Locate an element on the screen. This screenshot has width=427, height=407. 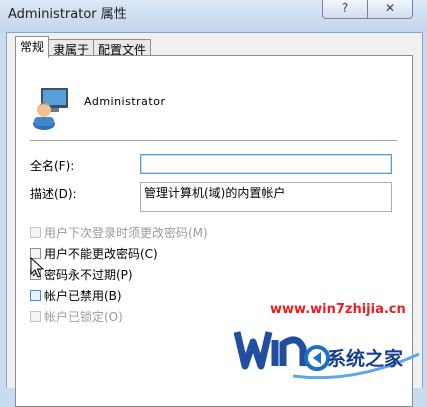
checkbox-label: 帐户已锁定(O) is located at coordinates (83, 316).